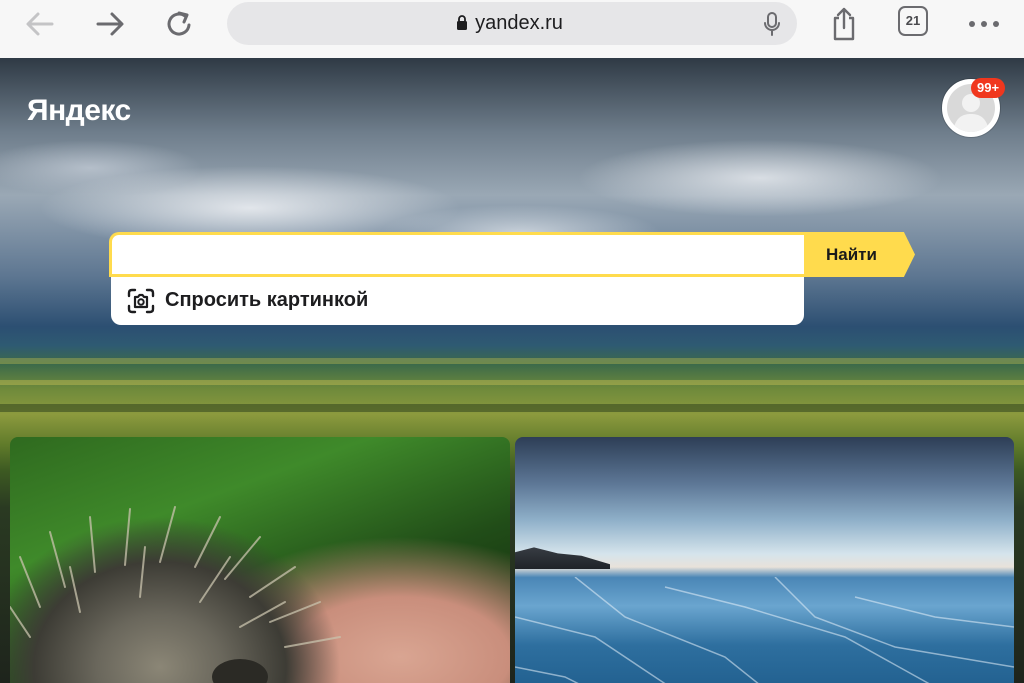 The height and width of the screenshot is (683, 1024). Describe the element at coordinates (79, 111) in the screenshot. I see `yandex-logo: Яндекс` at that location.